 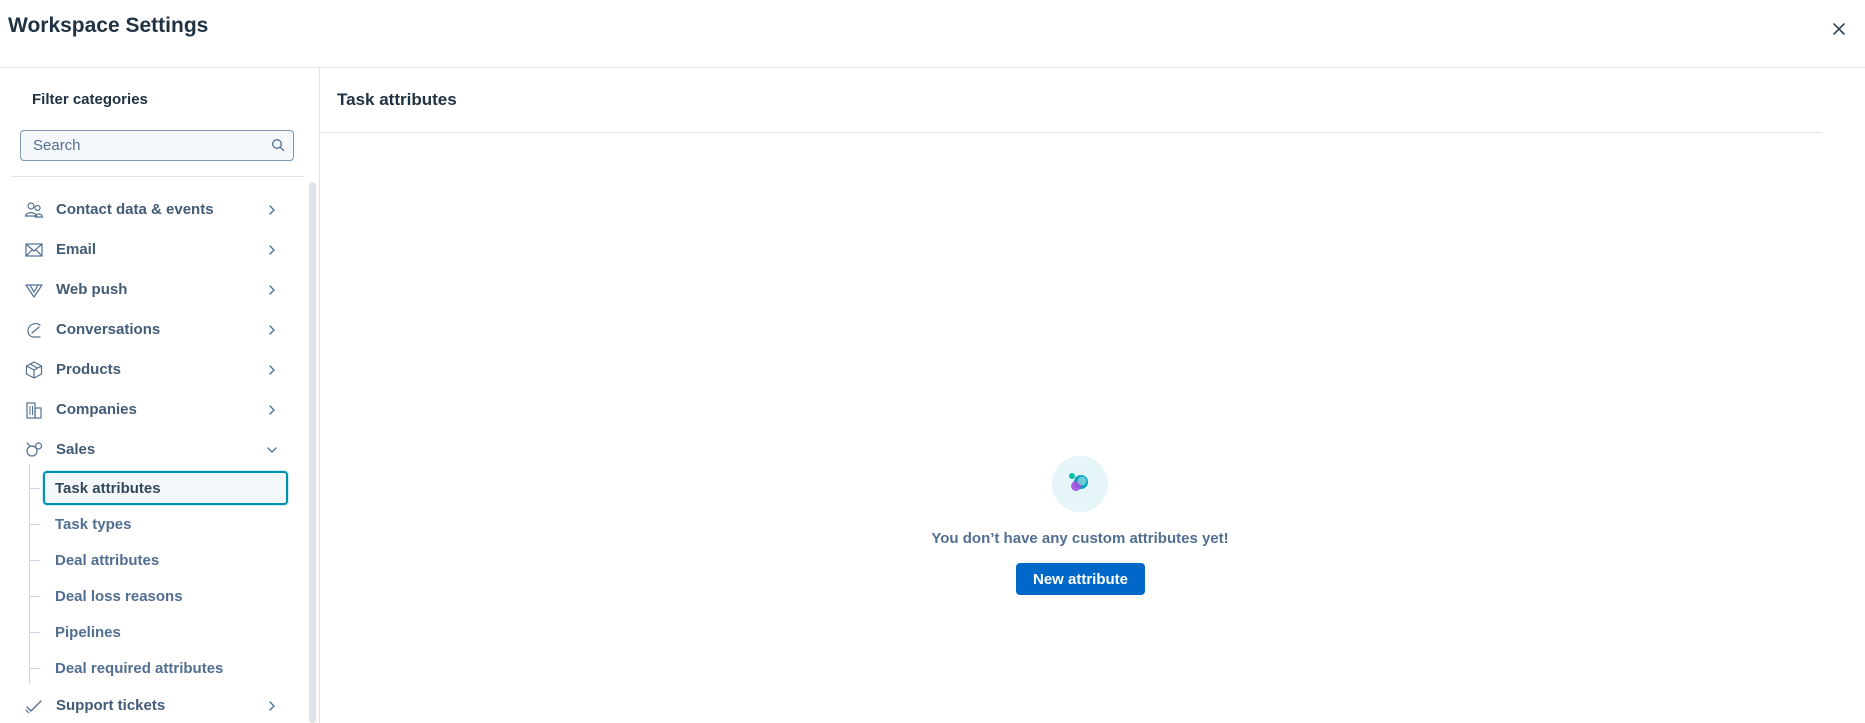 What do you see at coordinates (33, 707) in the screenshot?
I see `support-tickets-icon` at bounding box center [33, 707].